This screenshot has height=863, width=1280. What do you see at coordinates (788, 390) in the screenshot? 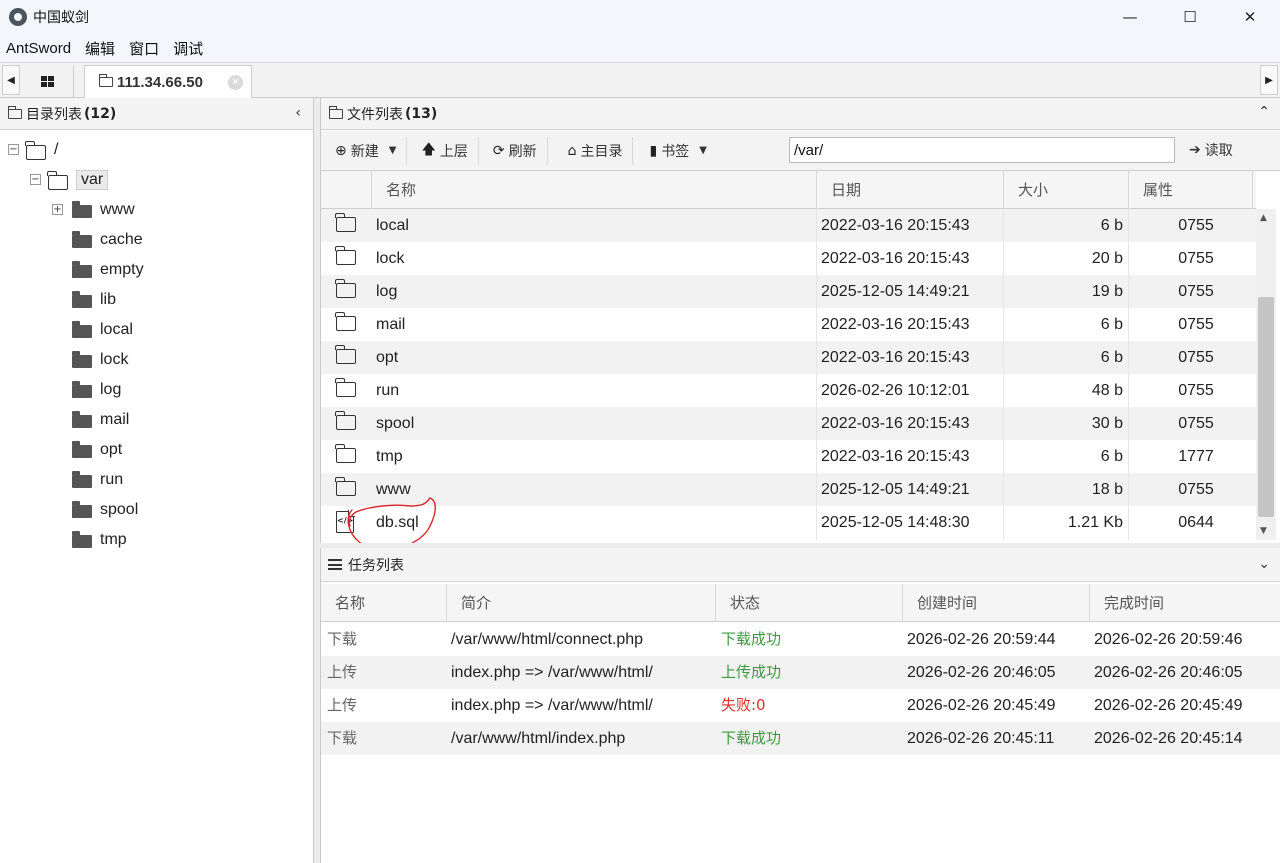
I see `table-row: run 2026-02-26 10:12:01 48 b 0755` at bounding box center [788, 390].